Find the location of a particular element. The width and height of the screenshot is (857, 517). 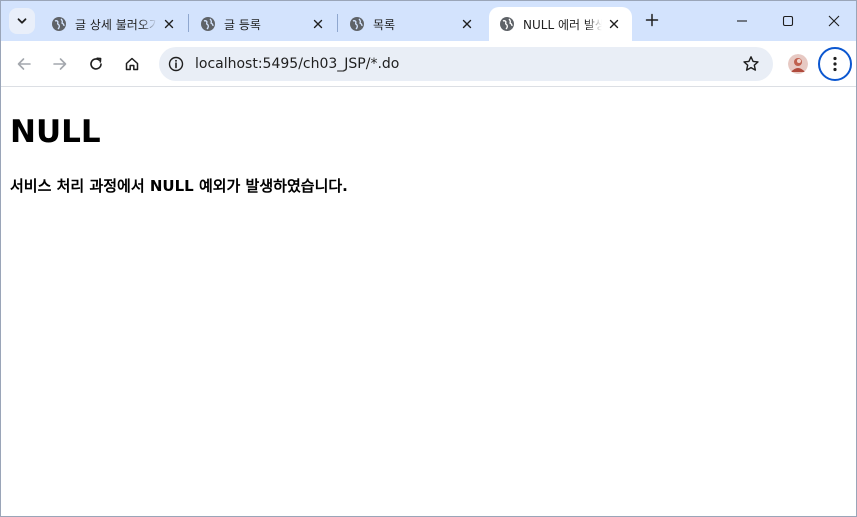

site-info-button is located at coordinates (176, 64).